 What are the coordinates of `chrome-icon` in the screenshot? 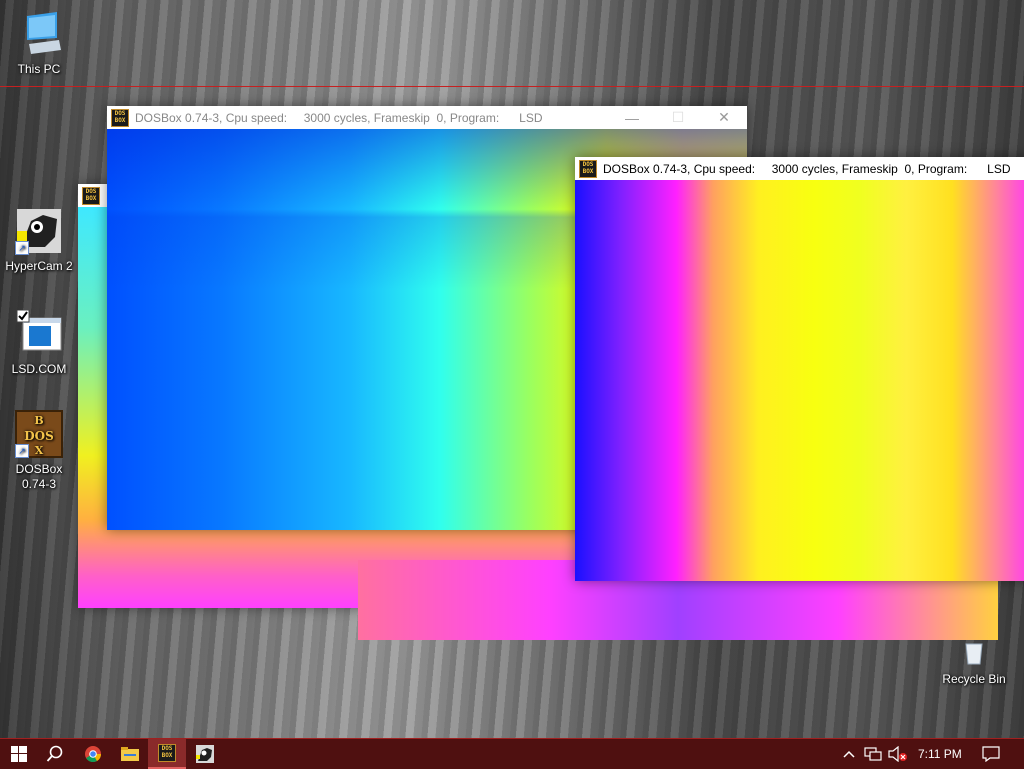 It's located at (93, 754).